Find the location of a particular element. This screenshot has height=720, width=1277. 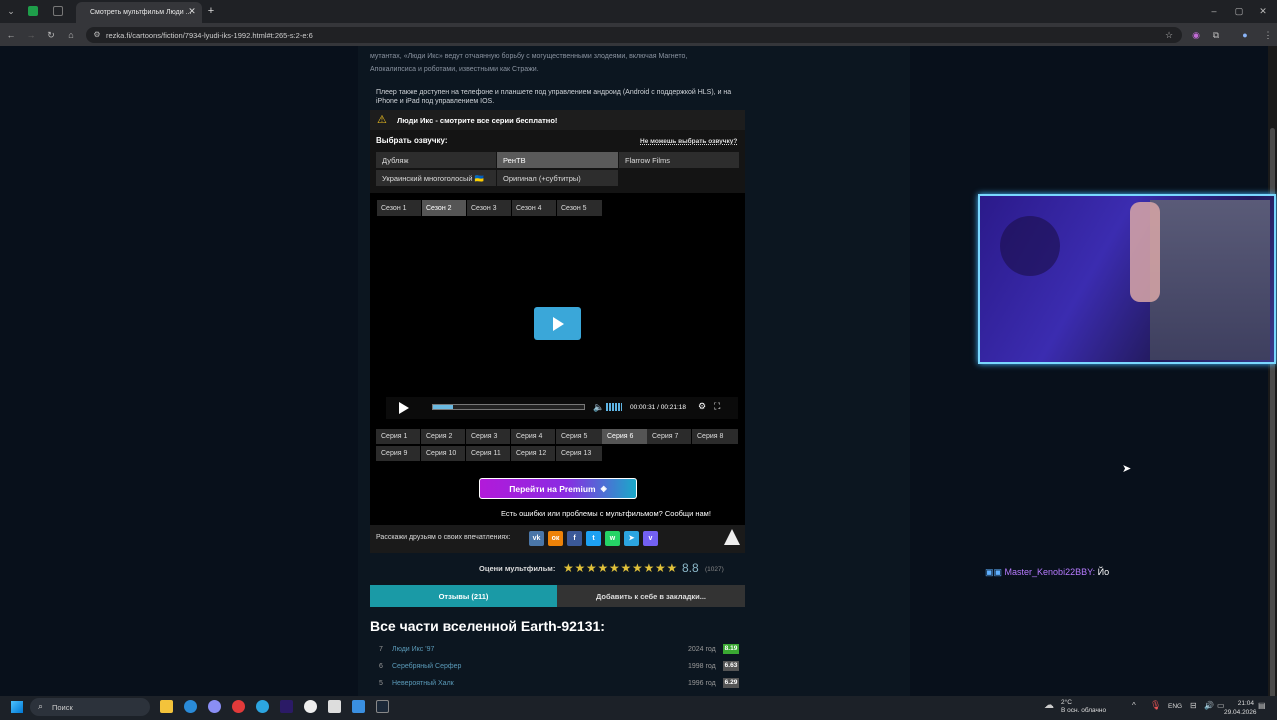

episode-1: Серия 1 is located at coordinates (398, 436).